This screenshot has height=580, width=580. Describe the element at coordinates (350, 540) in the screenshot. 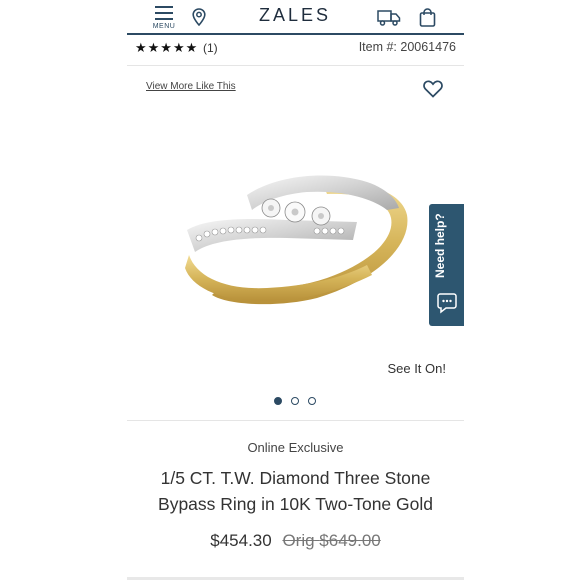

I see `orig-price-value: $649.00` at that location.